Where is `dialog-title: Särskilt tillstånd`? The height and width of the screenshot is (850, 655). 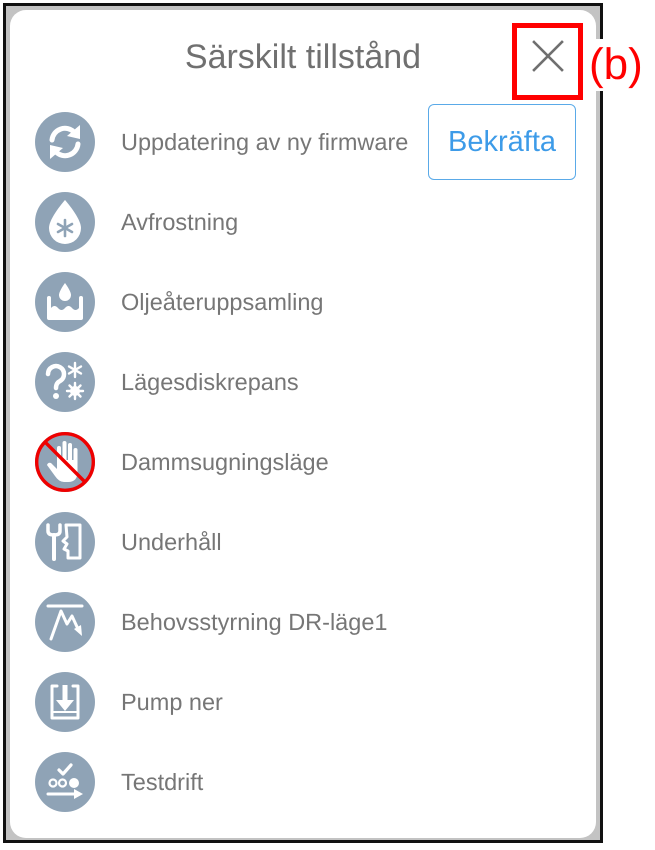
dialog-title: Särskilt tillstånd is located at coordinates (303, 56).